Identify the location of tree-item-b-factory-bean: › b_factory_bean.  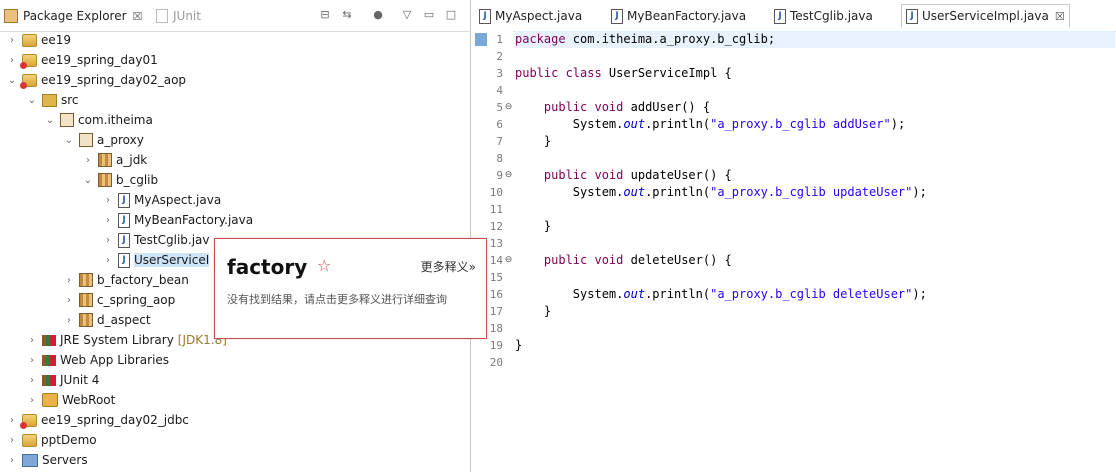
(126, 280).